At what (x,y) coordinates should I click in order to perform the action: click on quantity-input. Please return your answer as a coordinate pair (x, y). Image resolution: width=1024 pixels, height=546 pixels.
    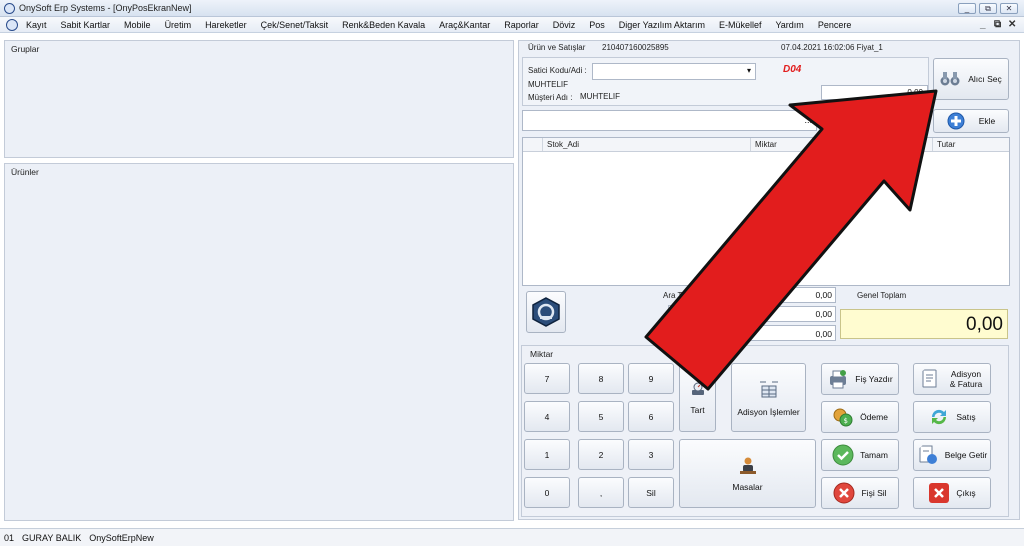
    Looking at the image, I should click on (874, 120).